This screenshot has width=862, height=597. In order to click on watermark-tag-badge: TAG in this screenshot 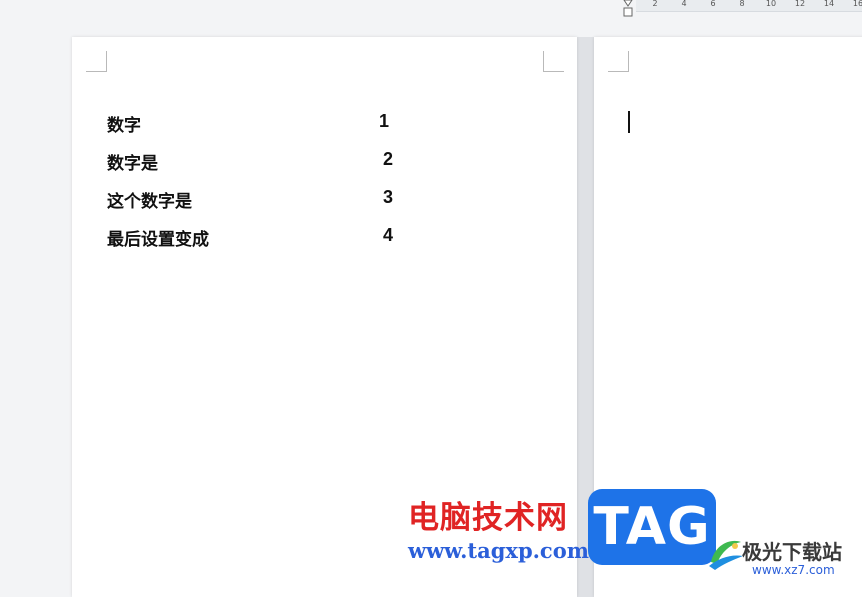, I will do `click(652, 527)`.